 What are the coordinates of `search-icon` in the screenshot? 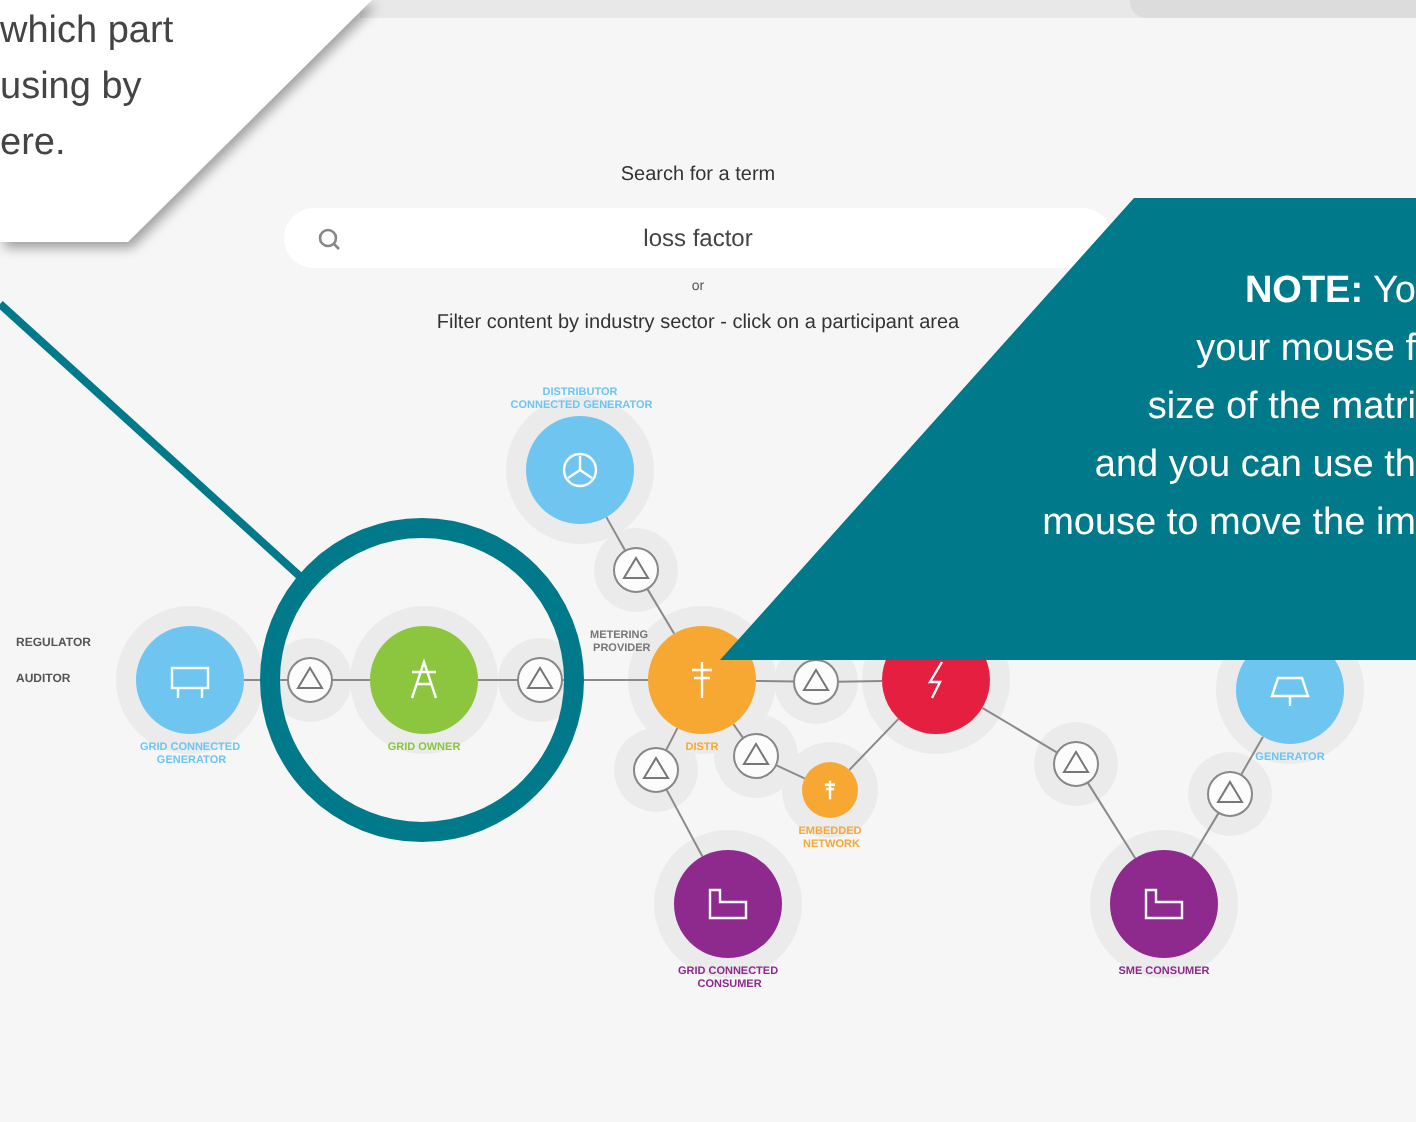 It's located at (329, 239).